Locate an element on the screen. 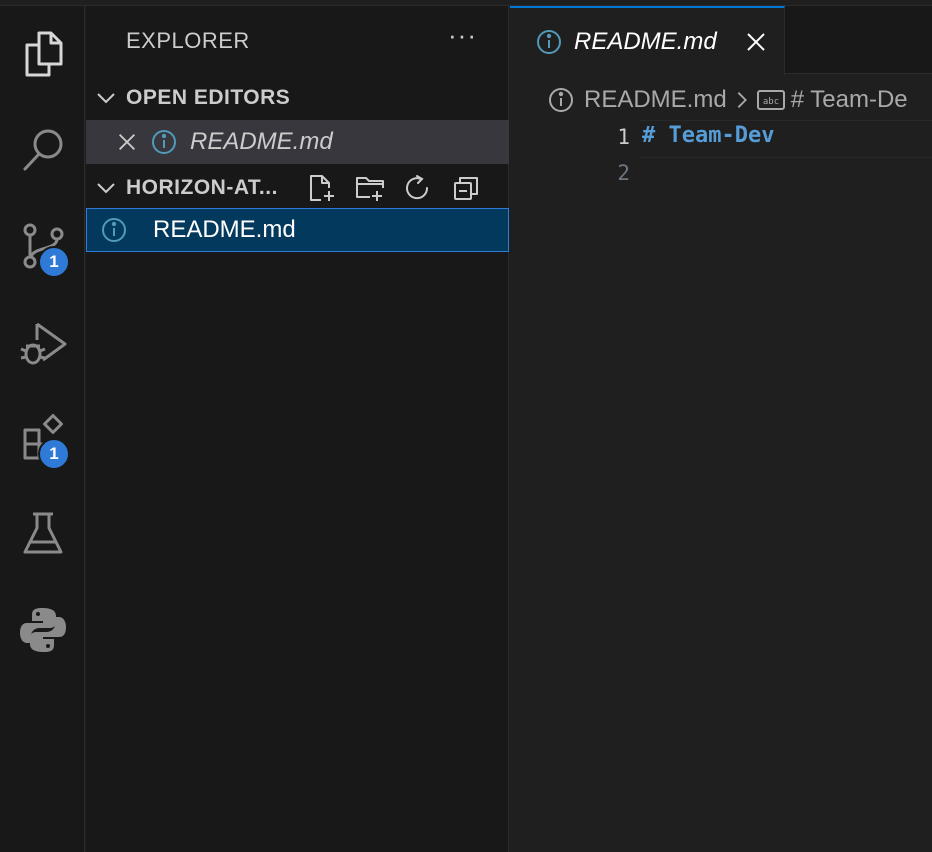  collapse-all-icon is located at coordinates (466, 188).